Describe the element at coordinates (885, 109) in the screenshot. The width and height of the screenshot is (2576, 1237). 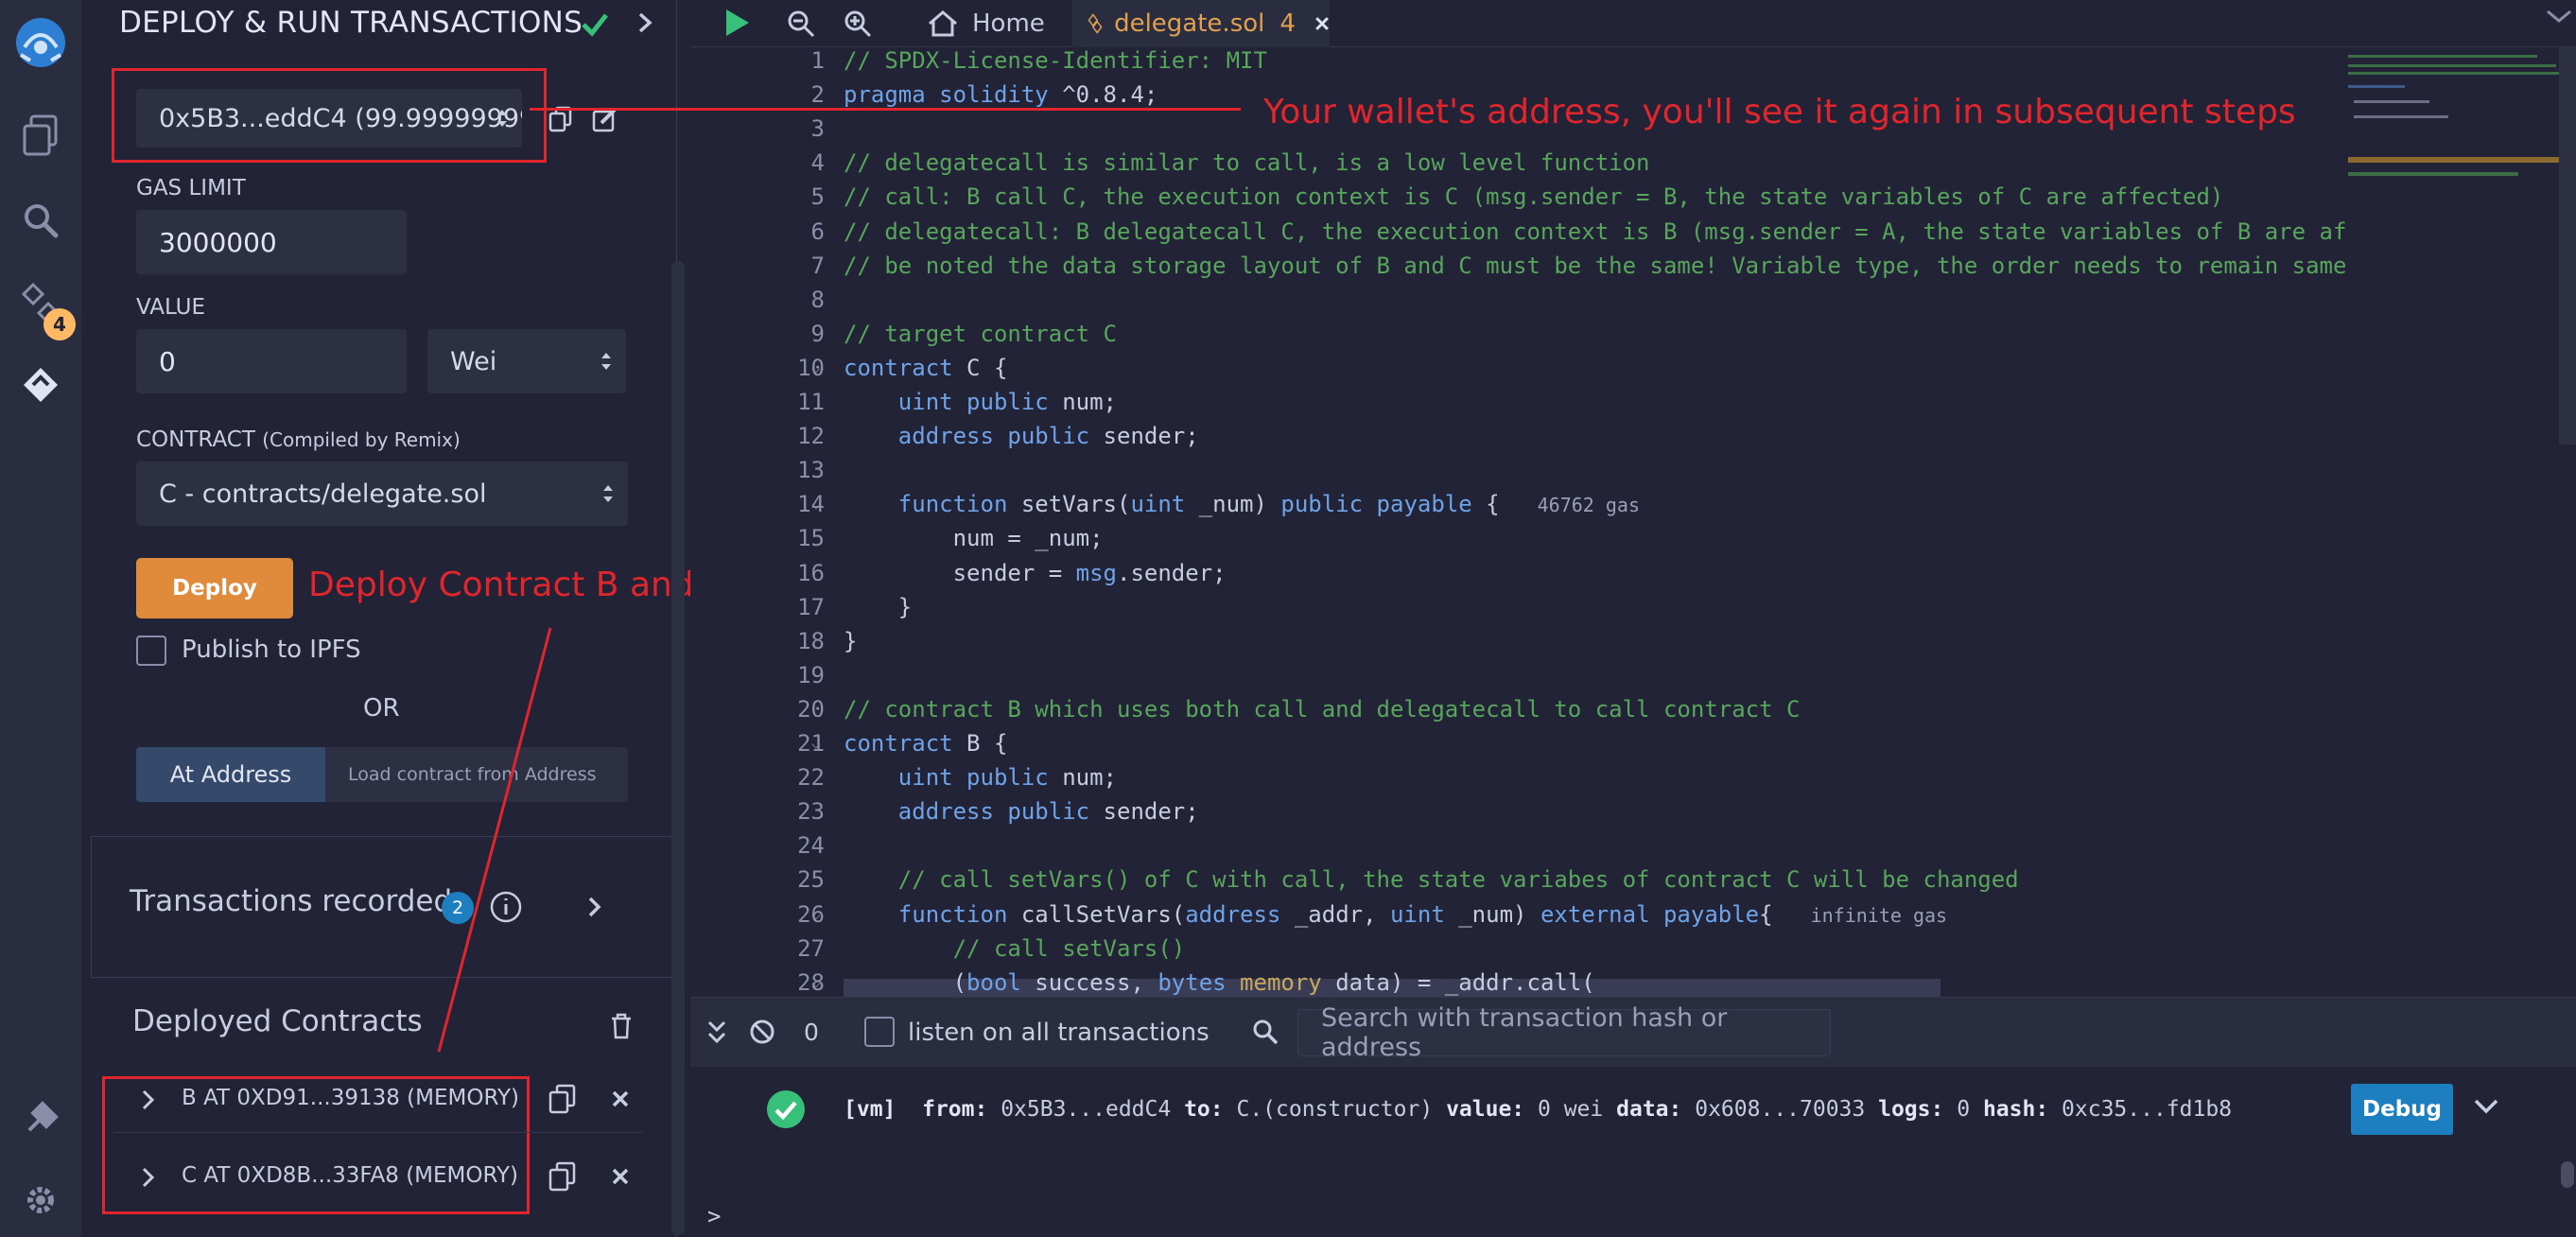
I see `wallet-annotation-line` at that location.